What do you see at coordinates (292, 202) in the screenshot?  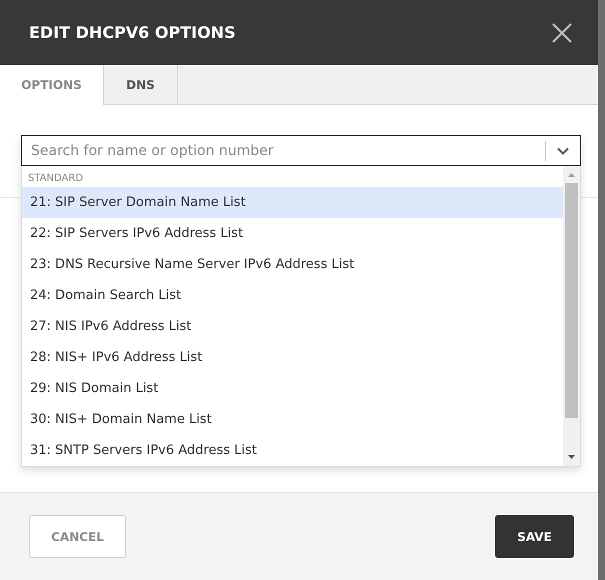 I see `dropdown-option: 21: SIP Server Domain Name List` at bounding box center [292, 202].